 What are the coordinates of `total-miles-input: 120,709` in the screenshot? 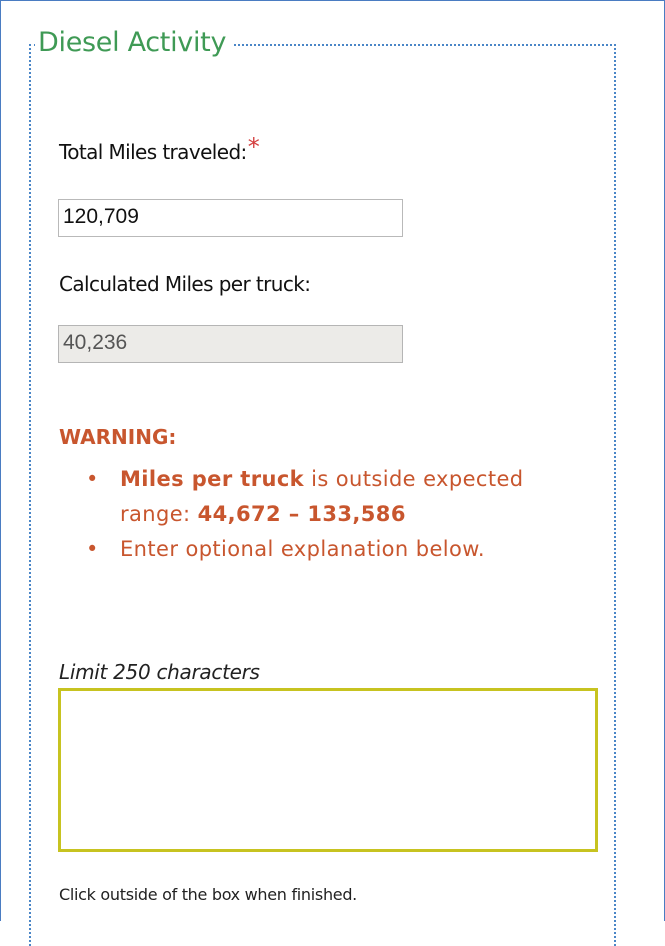 It's located at (230, 218).